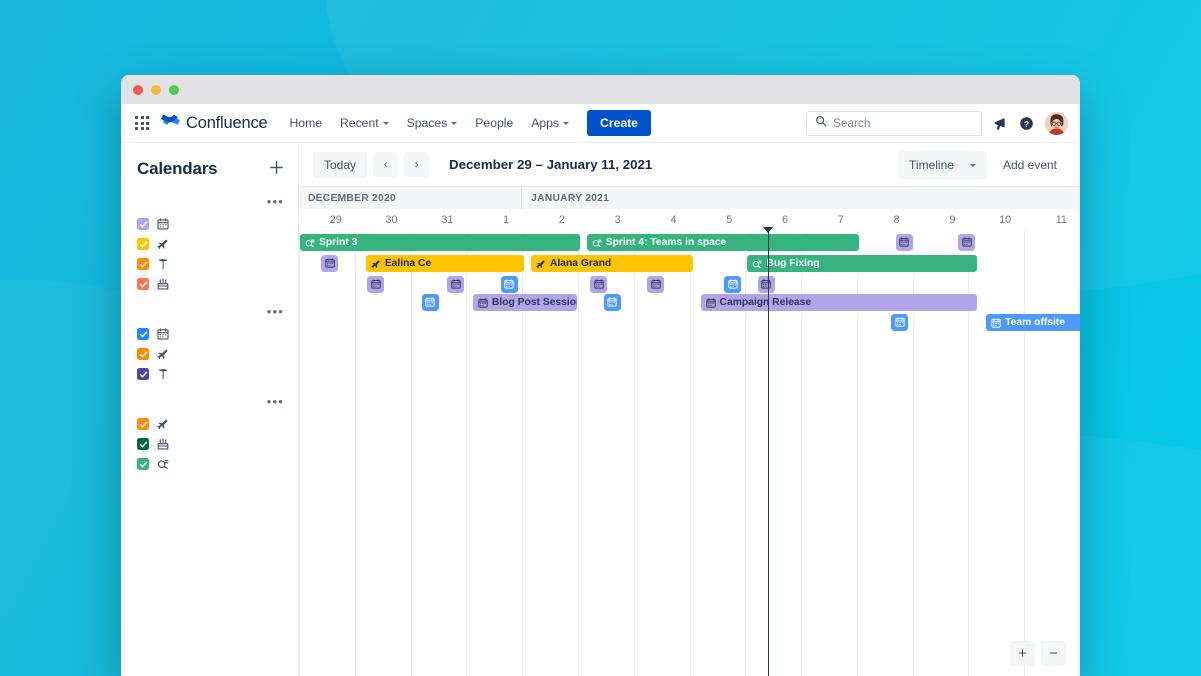 The height and width of the screenshot is (676, 1201). Describe the element at coordinates (142, 123) in the screenshot. I see `grid-apps-icon` at that location.